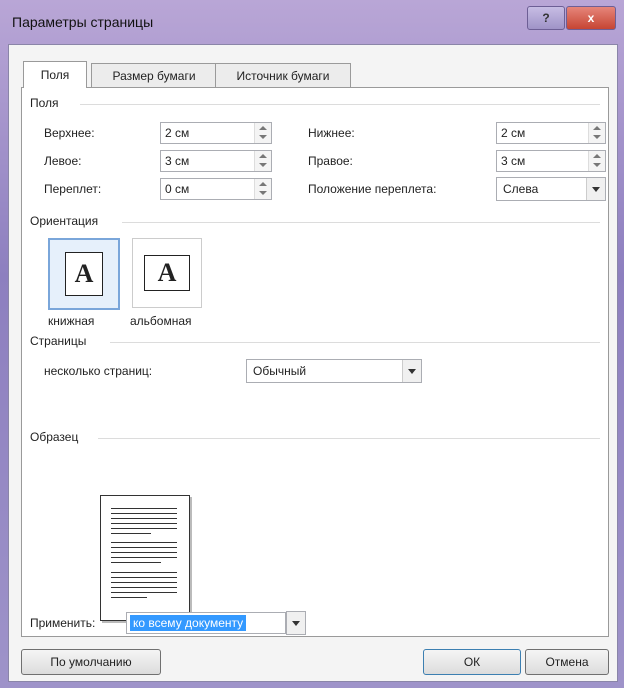  Describe the element at coordinates (551, 133) in the screenshot. I see `bottom-margin-spinner: 2 см` at that location.